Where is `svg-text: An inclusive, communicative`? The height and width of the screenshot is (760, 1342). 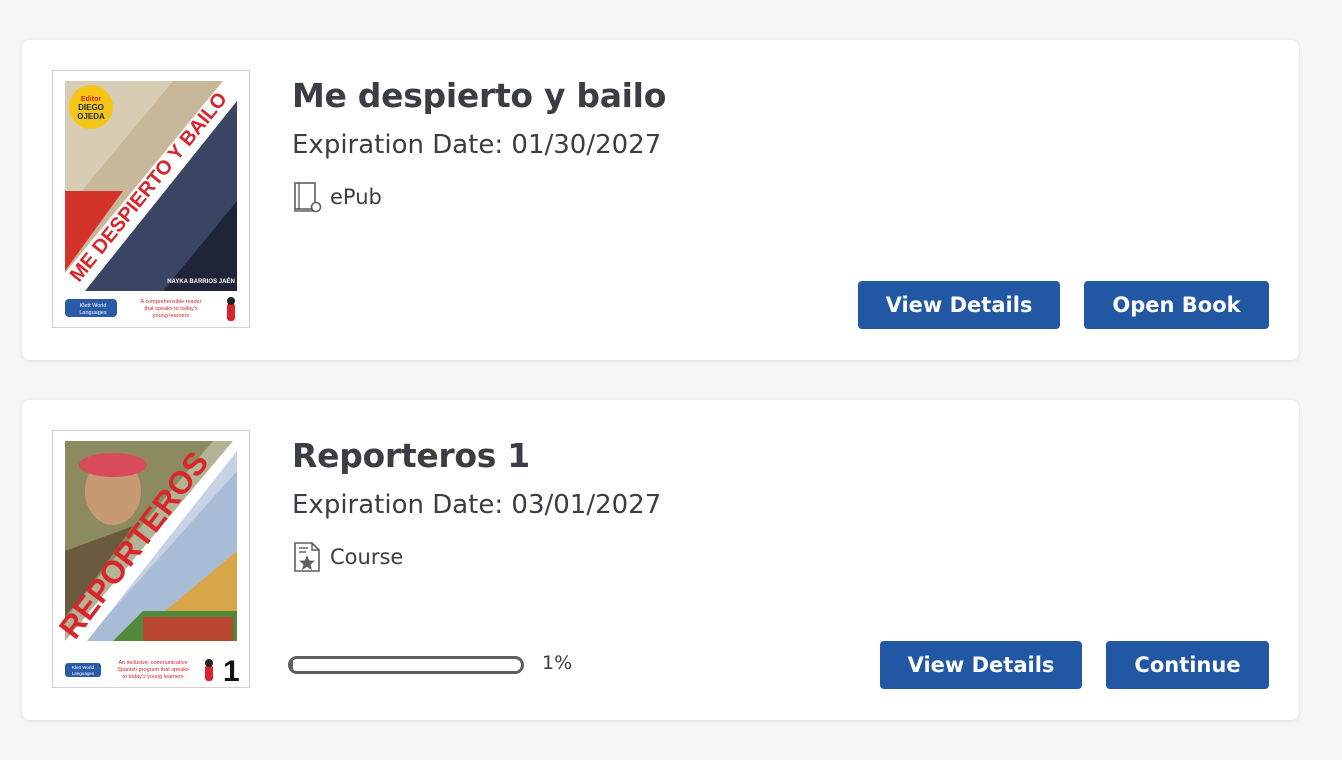
svg-text: An inclusive, communicative is located at coordinates (152, 663).